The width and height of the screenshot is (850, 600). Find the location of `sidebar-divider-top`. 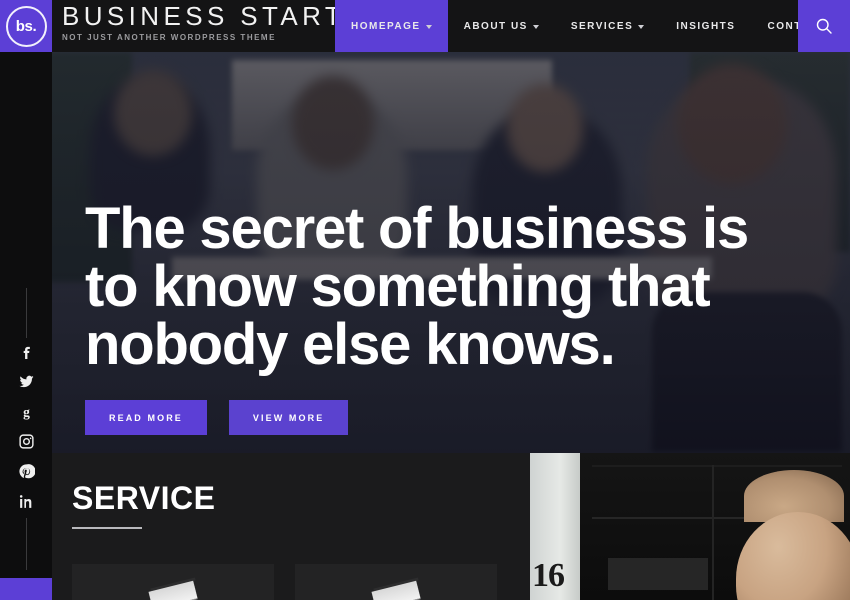

sidebar-divider-top is located at coordinates (26, 313).